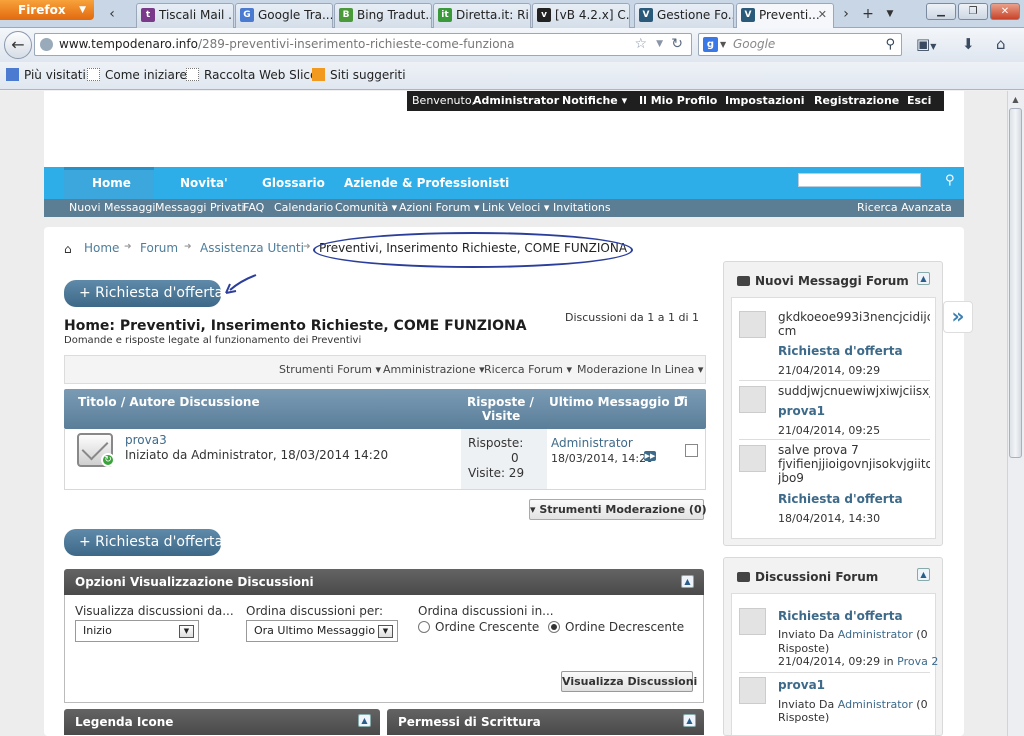 The image size is (1024, 736). What do you see at coordinates (143, 542) in the screenshot?
I see `new-thread-button-bottom: + Richiesta d'offerta` at bounding box center [143, 542].